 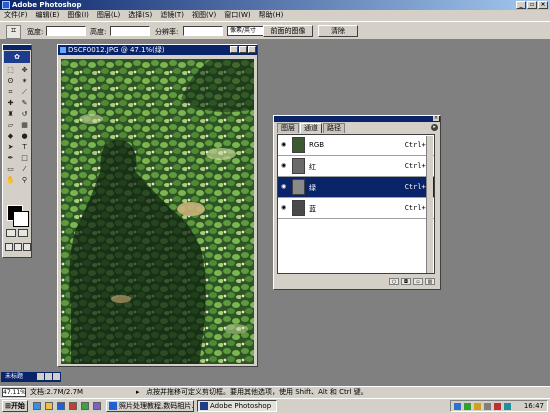 I want to click on height-label: 高度:, so click(x=98, y=32).